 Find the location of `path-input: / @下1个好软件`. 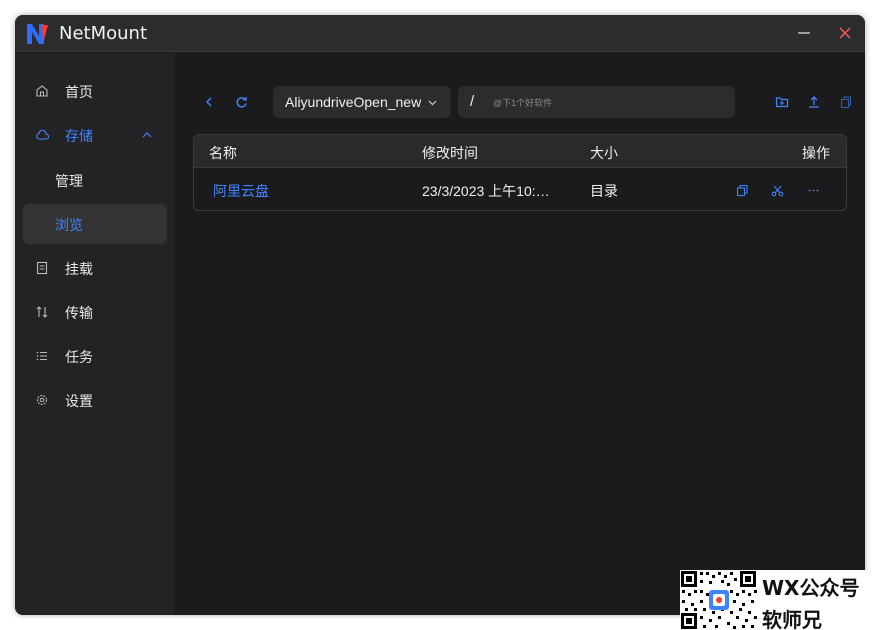

path-input: / @下1个好软件 is located at coordinates (596, 102).